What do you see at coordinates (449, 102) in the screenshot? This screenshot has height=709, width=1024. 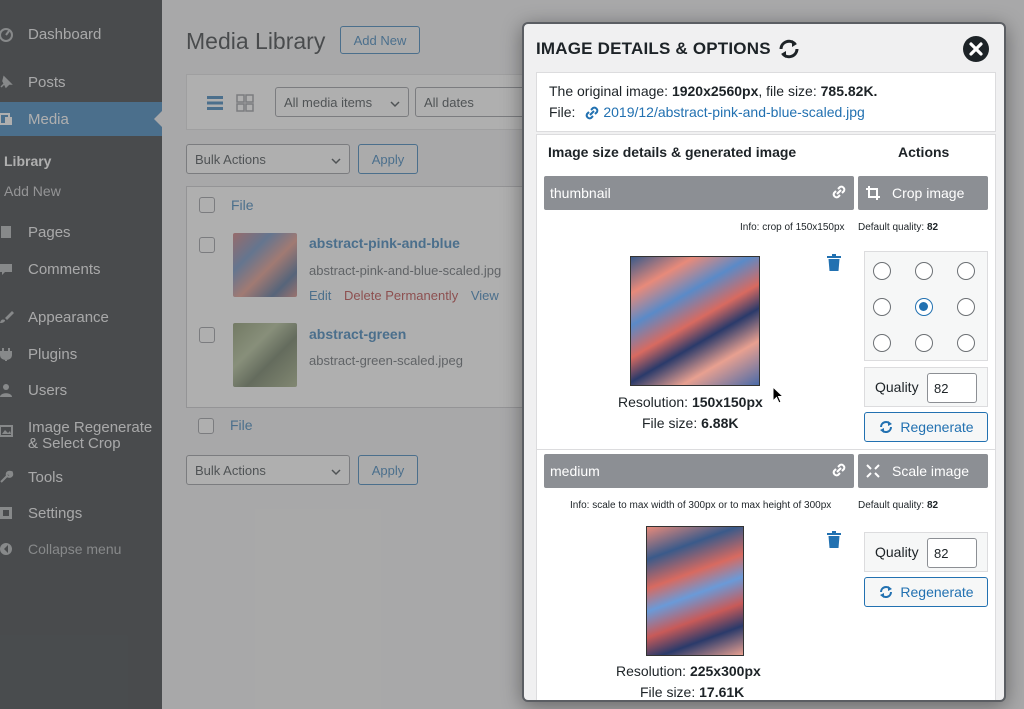 I see `date-filter-value: All dates` at bounding box center [449, 102].